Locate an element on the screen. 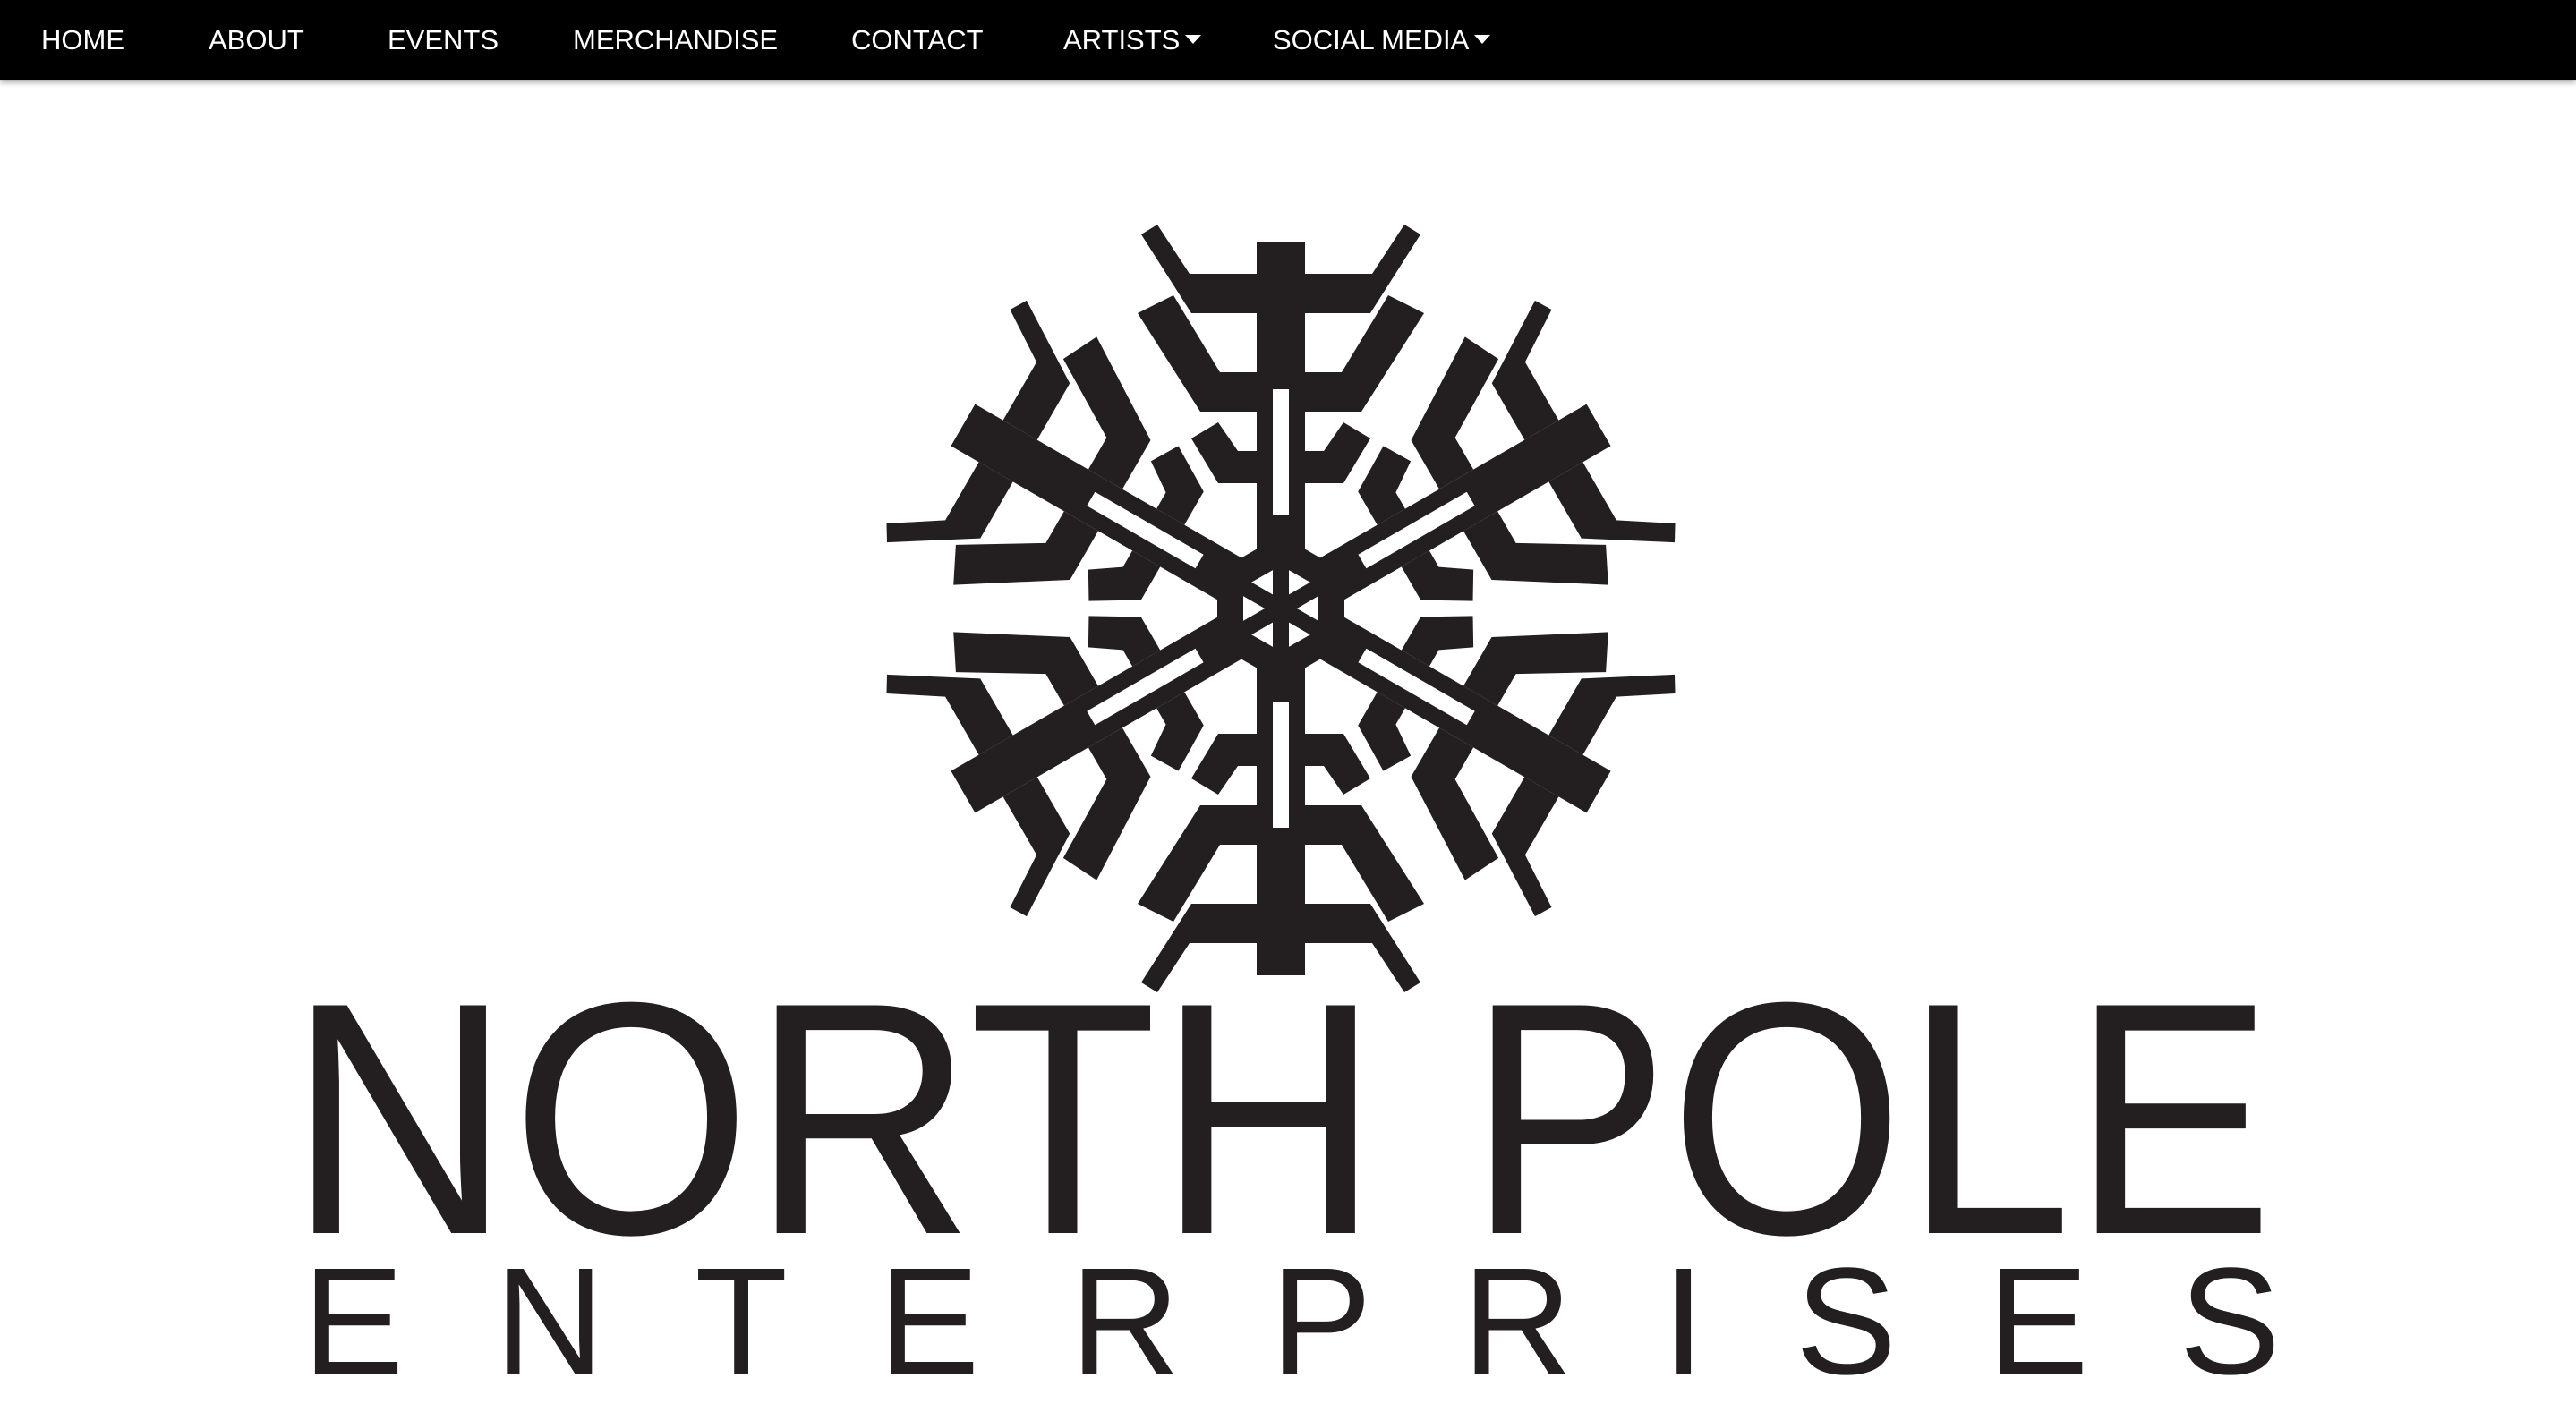 Image resolution: width=2576 pixels, height=1412 pixels. logo-word-north: NORTH is located at coordinates (834, 1119).